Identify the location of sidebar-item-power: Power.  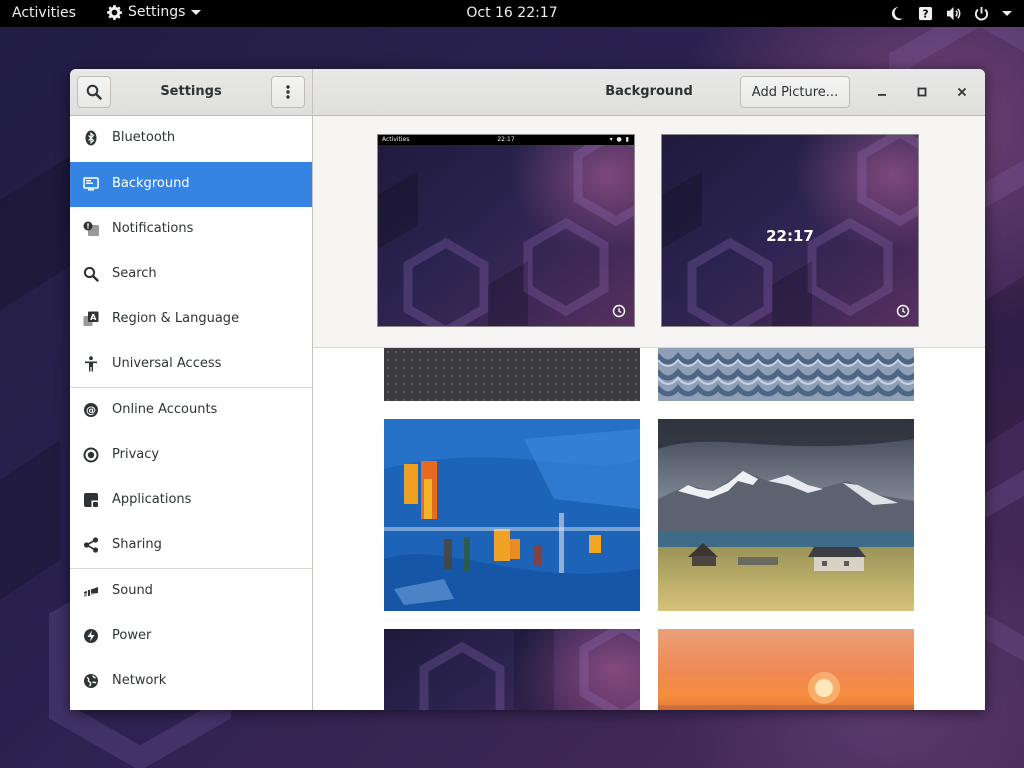
(191, 636).